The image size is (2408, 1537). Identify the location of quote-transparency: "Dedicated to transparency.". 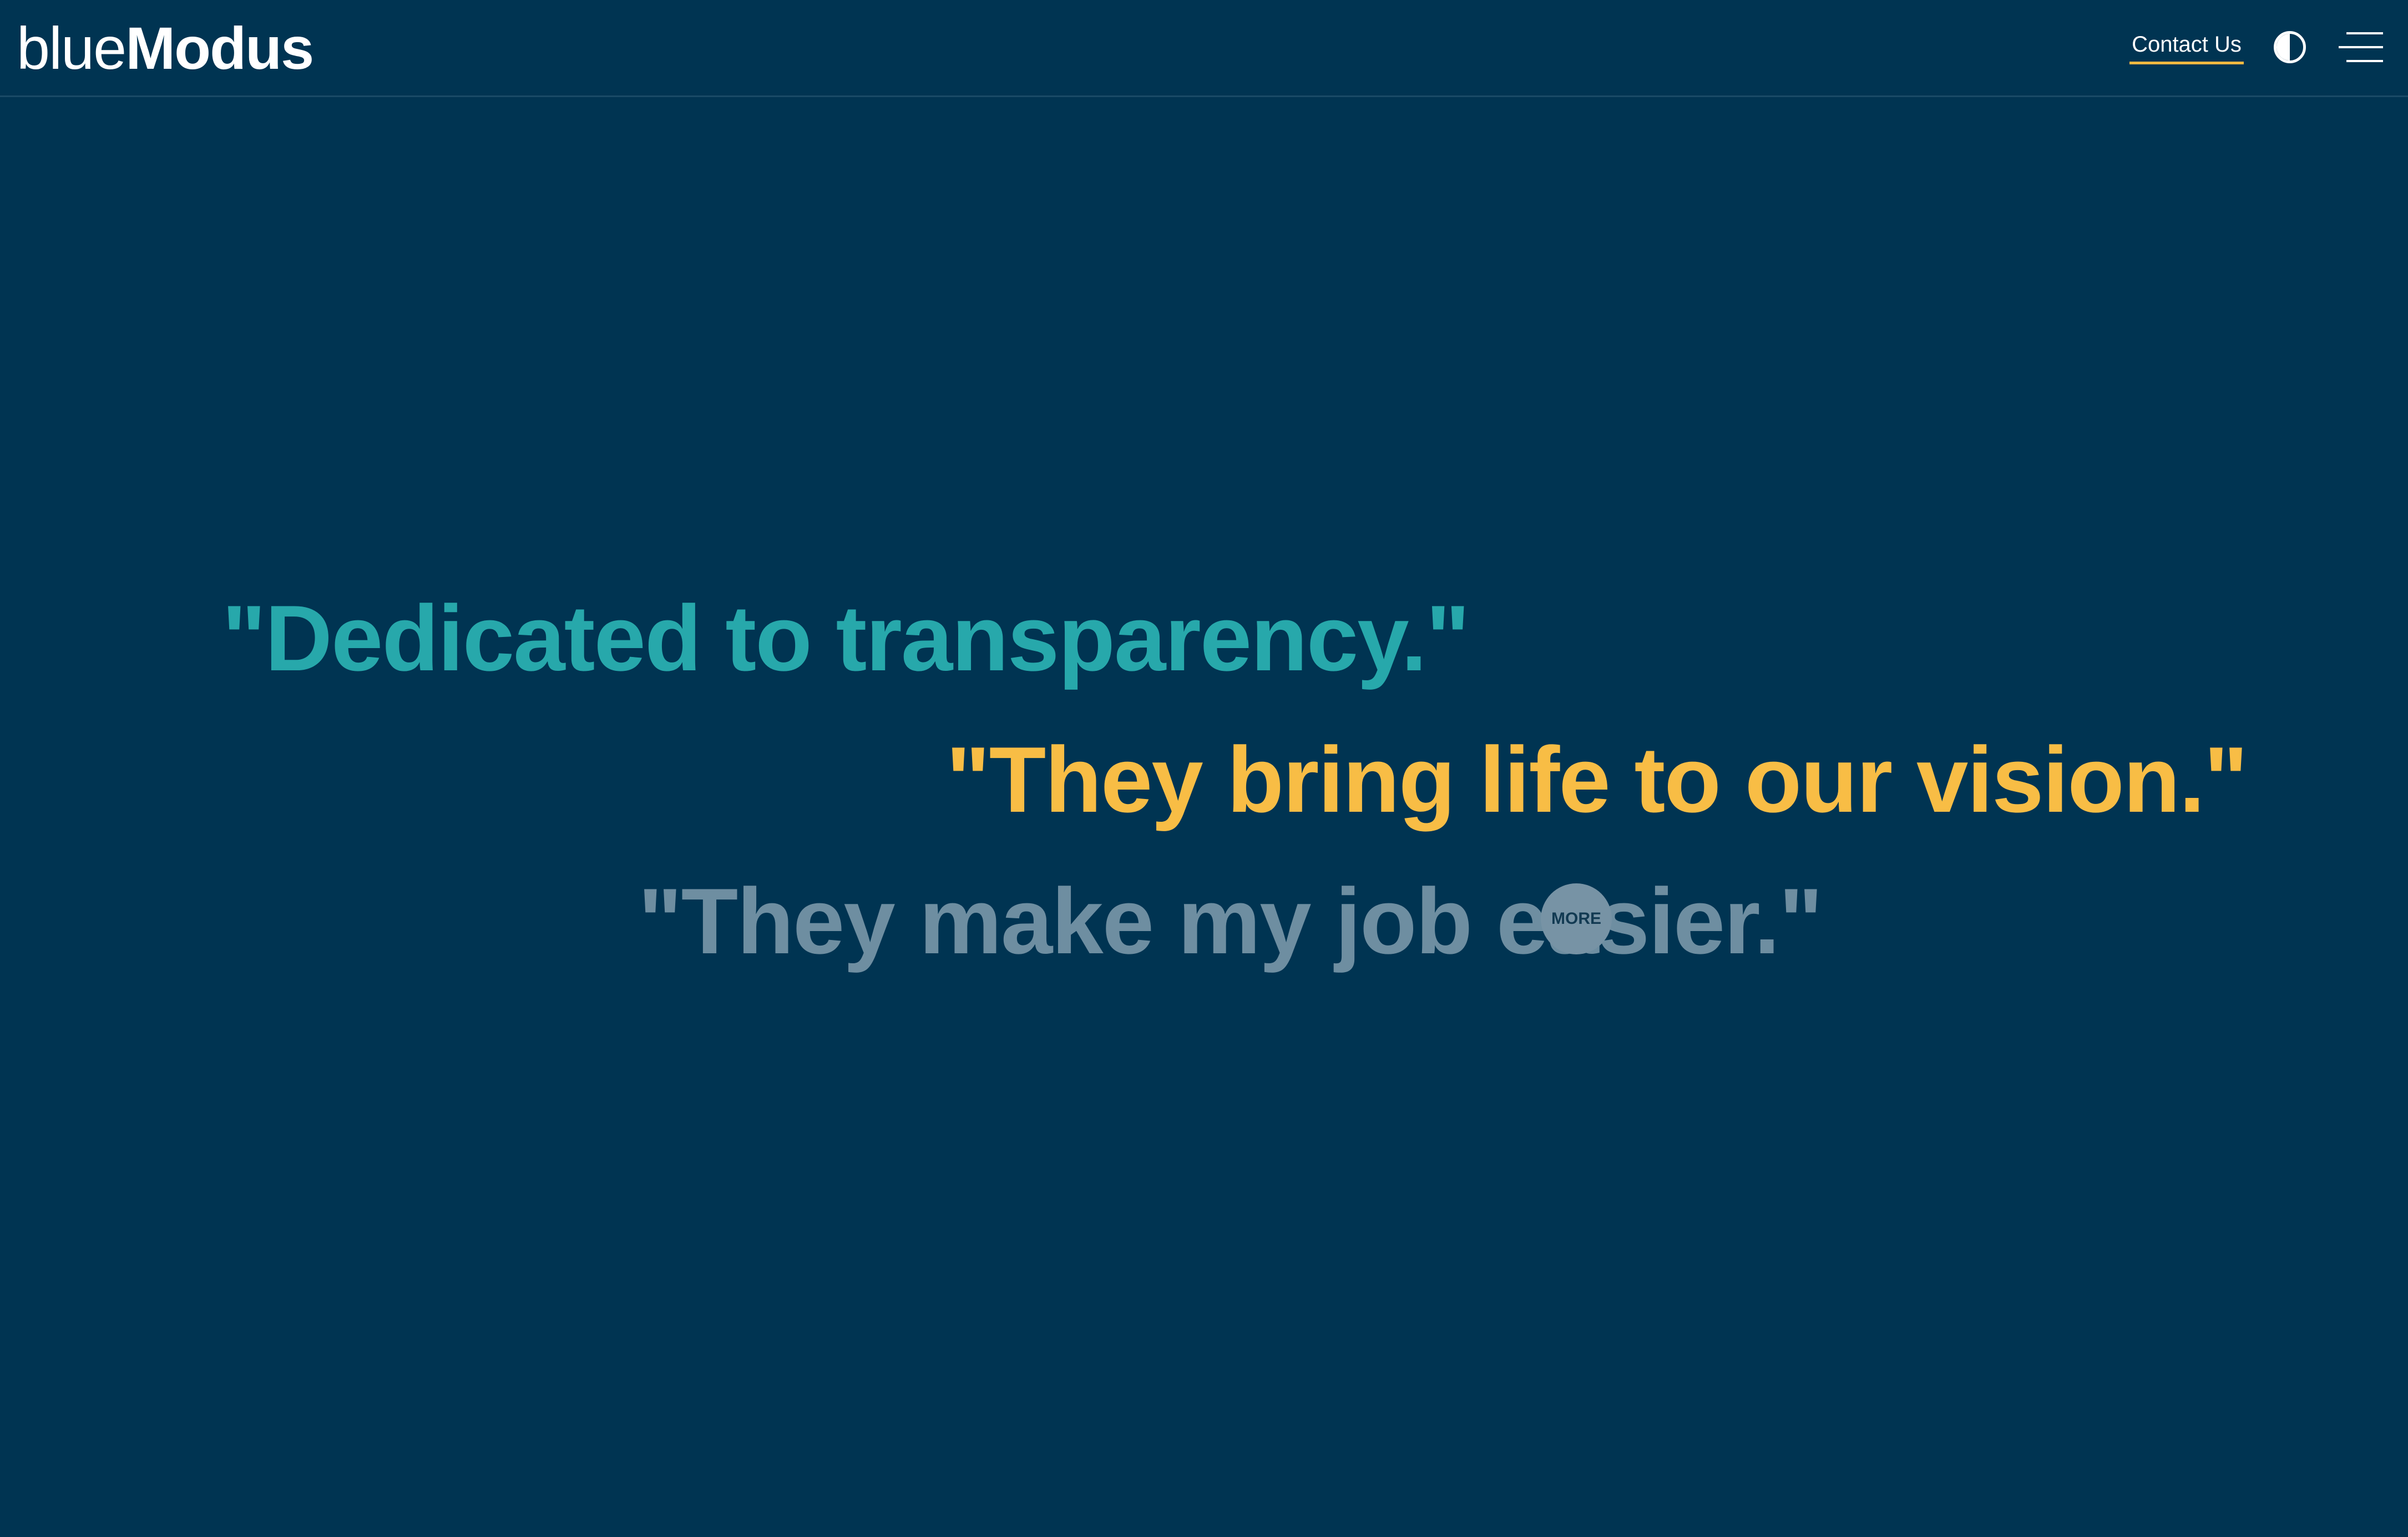
(846, 638).